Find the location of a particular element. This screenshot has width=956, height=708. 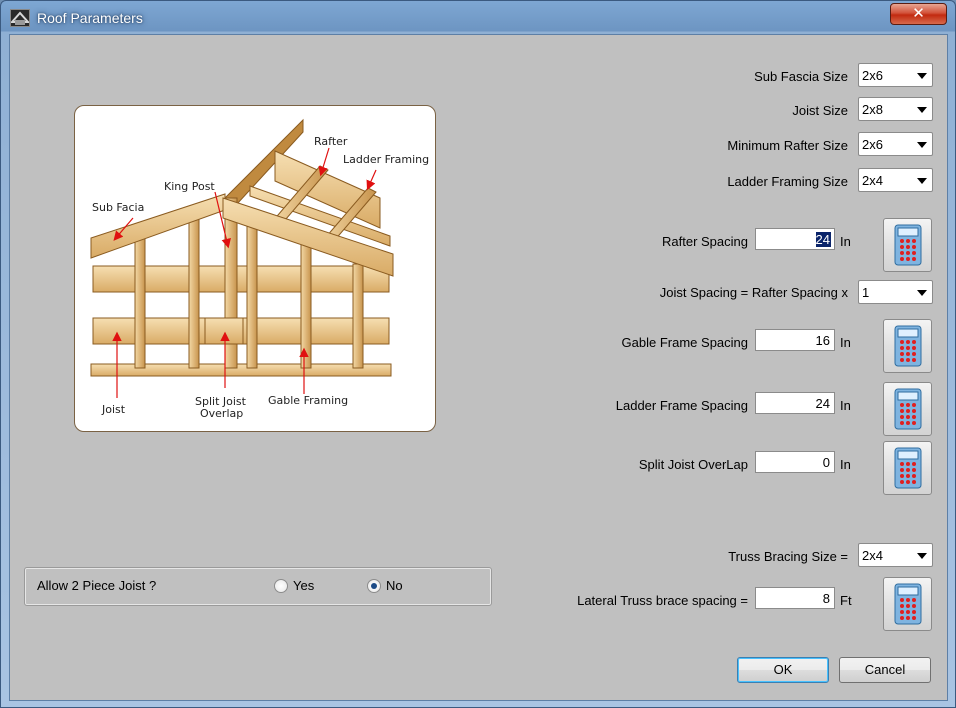

rafter-spacing-unit: In is located at coordinates (845, 241).